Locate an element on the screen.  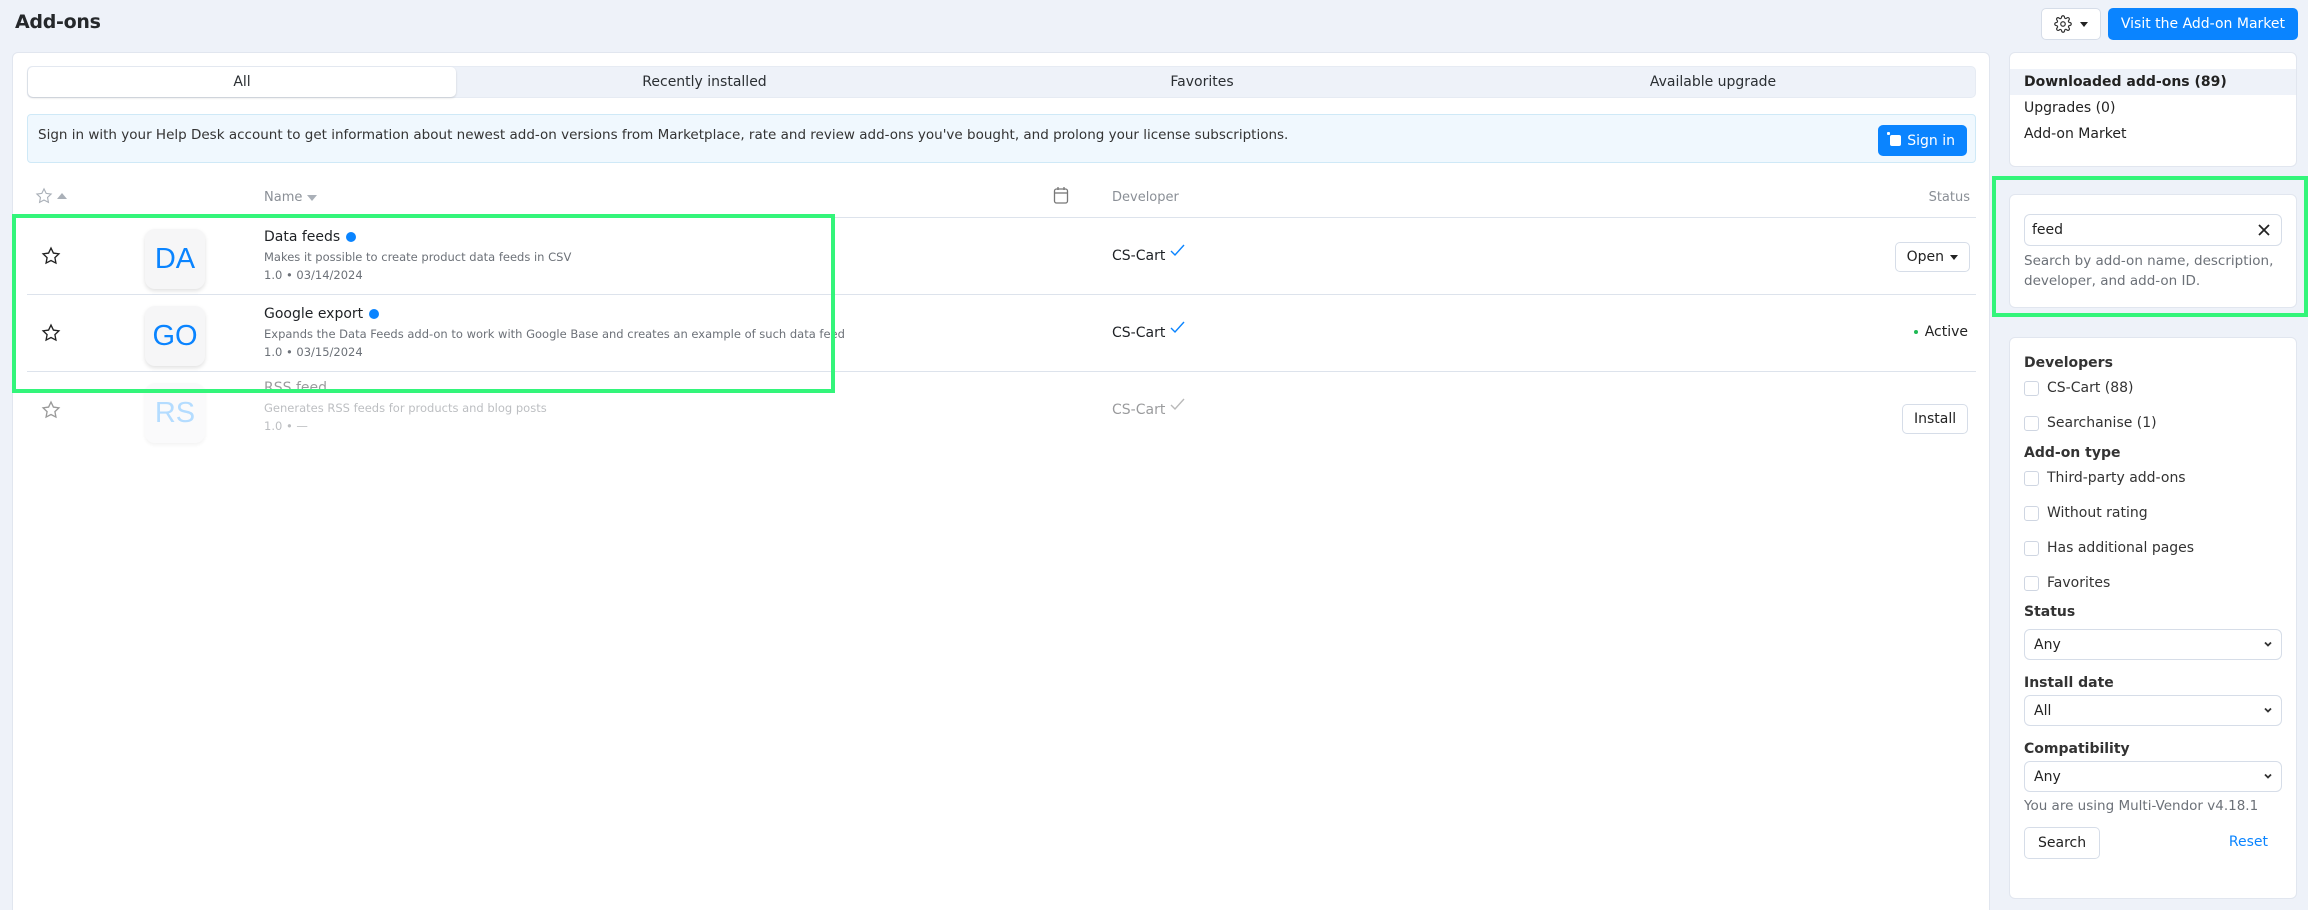
developers-title: Developers is located at coordinates (2068, 363).